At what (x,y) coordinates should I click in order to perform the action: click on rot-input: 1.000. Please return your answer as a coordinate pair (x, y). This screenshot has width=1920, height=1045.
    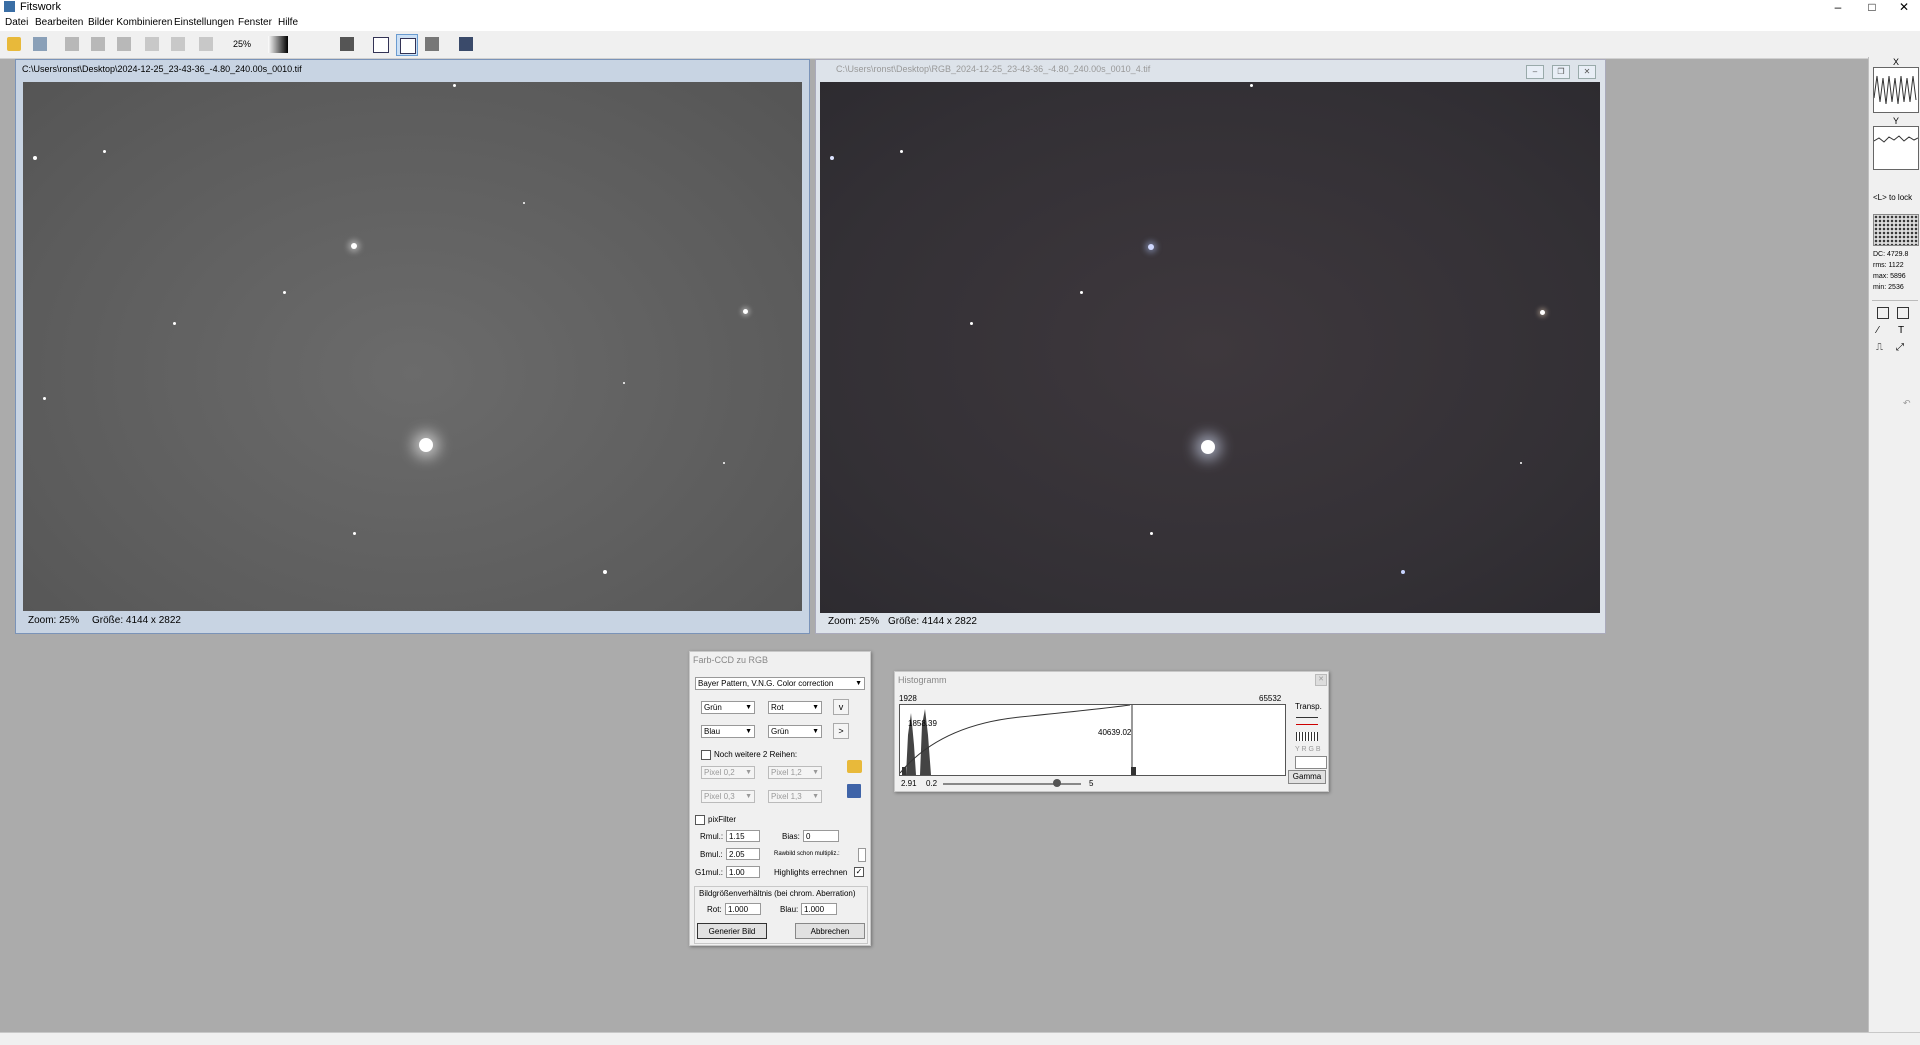
    Looking at the image, I should click on (743, 909).